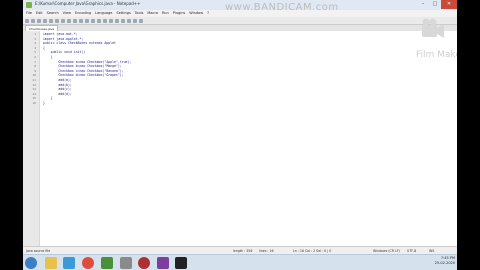  What do you see at coordinates (468, 135) in the screenshot?
I see `right-letterbox` at bounding box center [468, 135].